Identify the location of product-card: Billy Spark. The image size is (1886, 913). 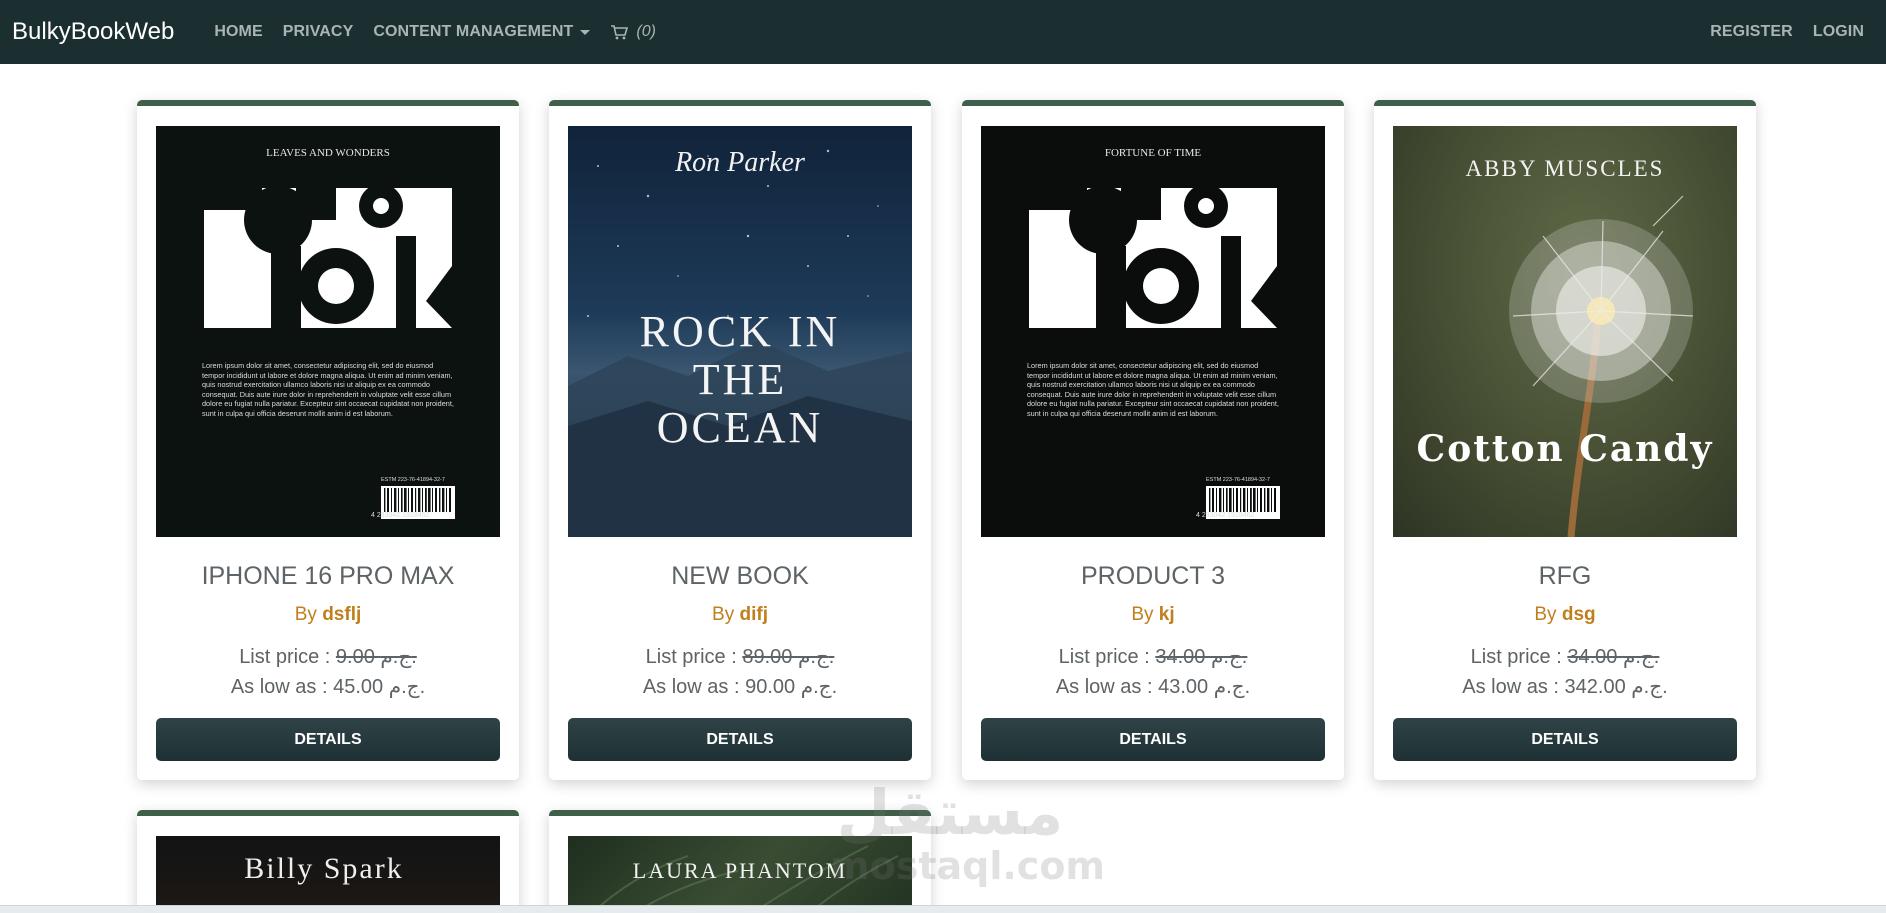
(328, 861).